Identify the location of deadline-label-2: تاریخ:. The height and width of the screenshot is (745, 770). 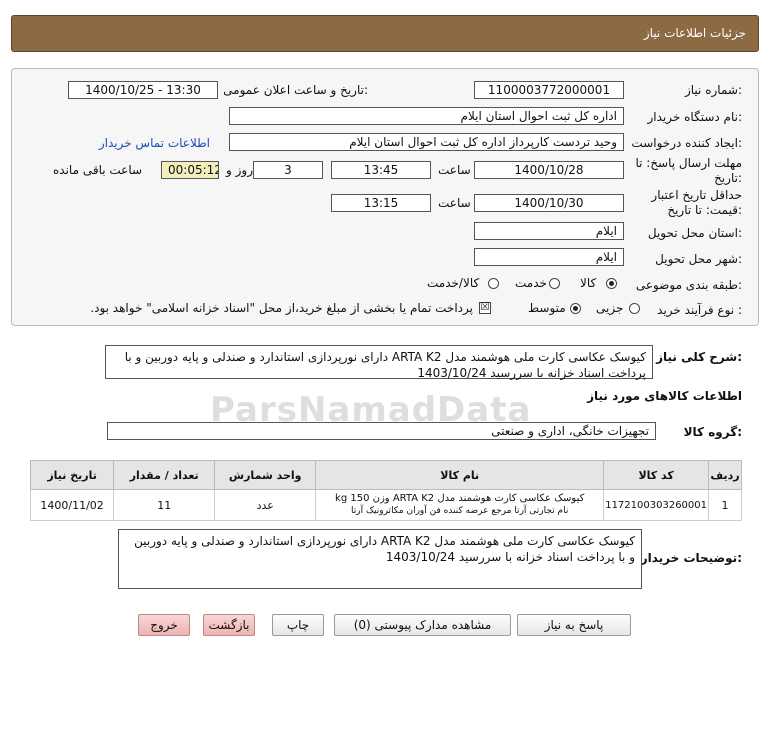
(728, 178).